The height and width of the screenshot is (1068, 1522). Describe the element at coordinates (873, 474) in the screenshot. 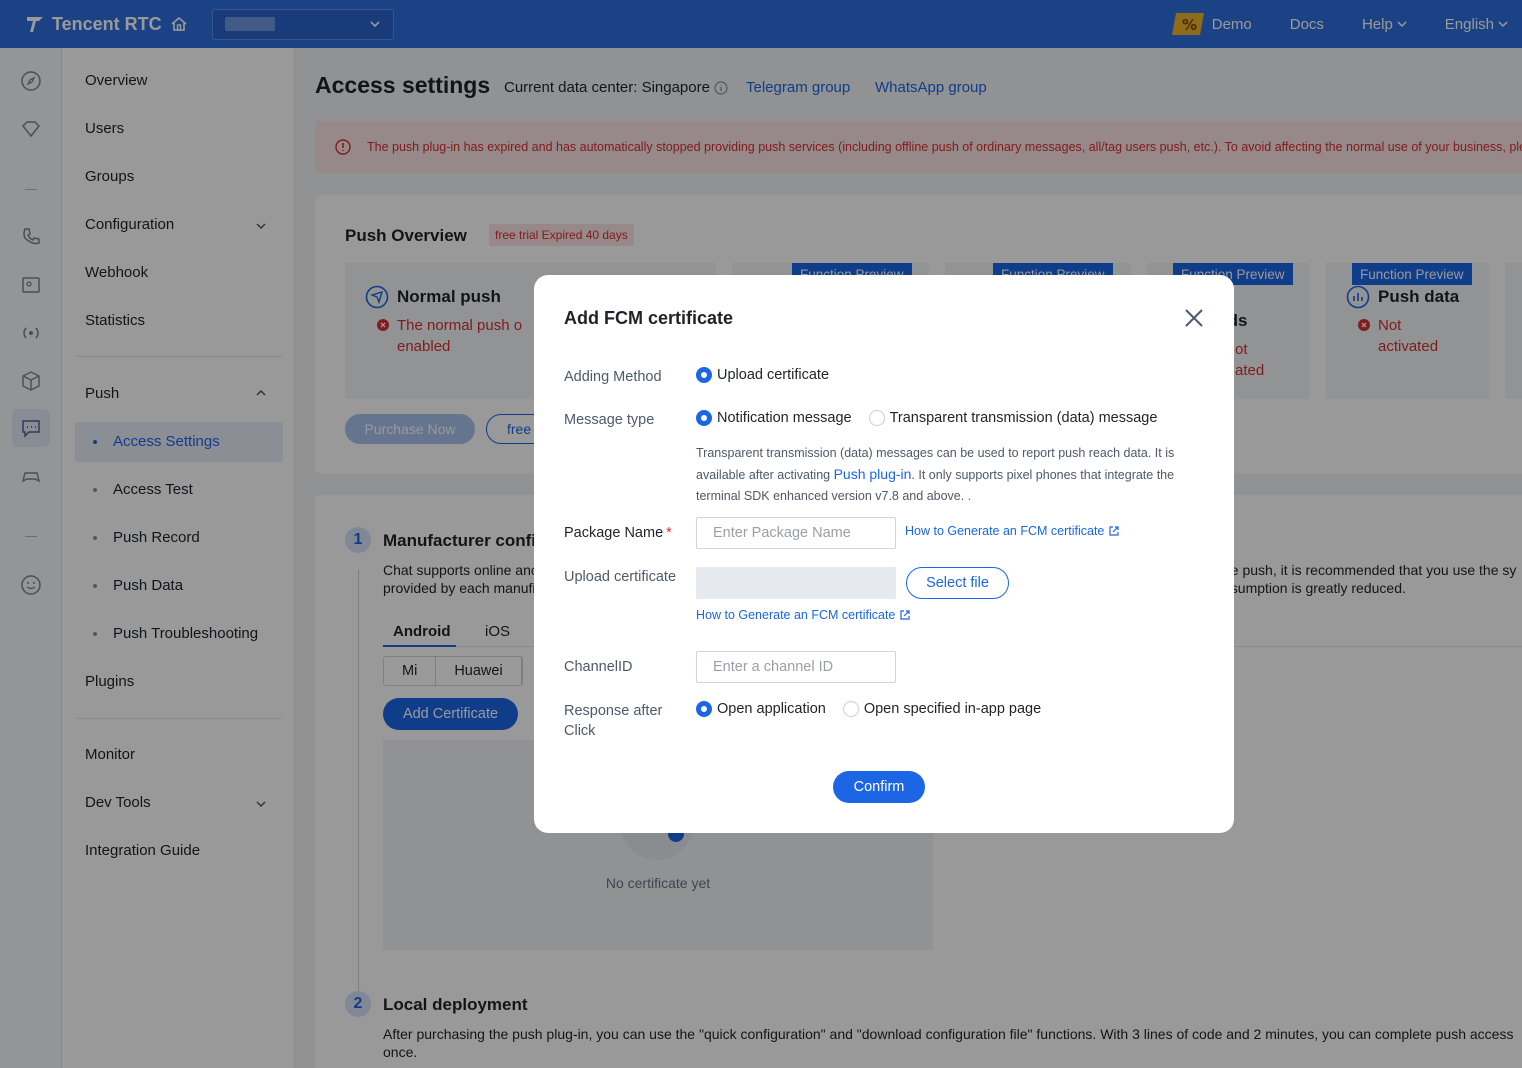

I see `push-plugin-link: Push plug-in` at that location.